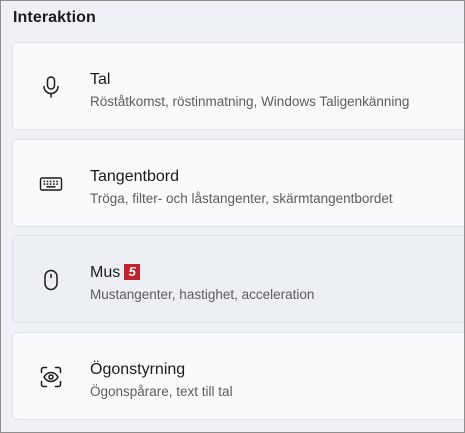 The width and height of the screenshot is (465, 433). I want to click on mouse-icon, so click(51, 280).